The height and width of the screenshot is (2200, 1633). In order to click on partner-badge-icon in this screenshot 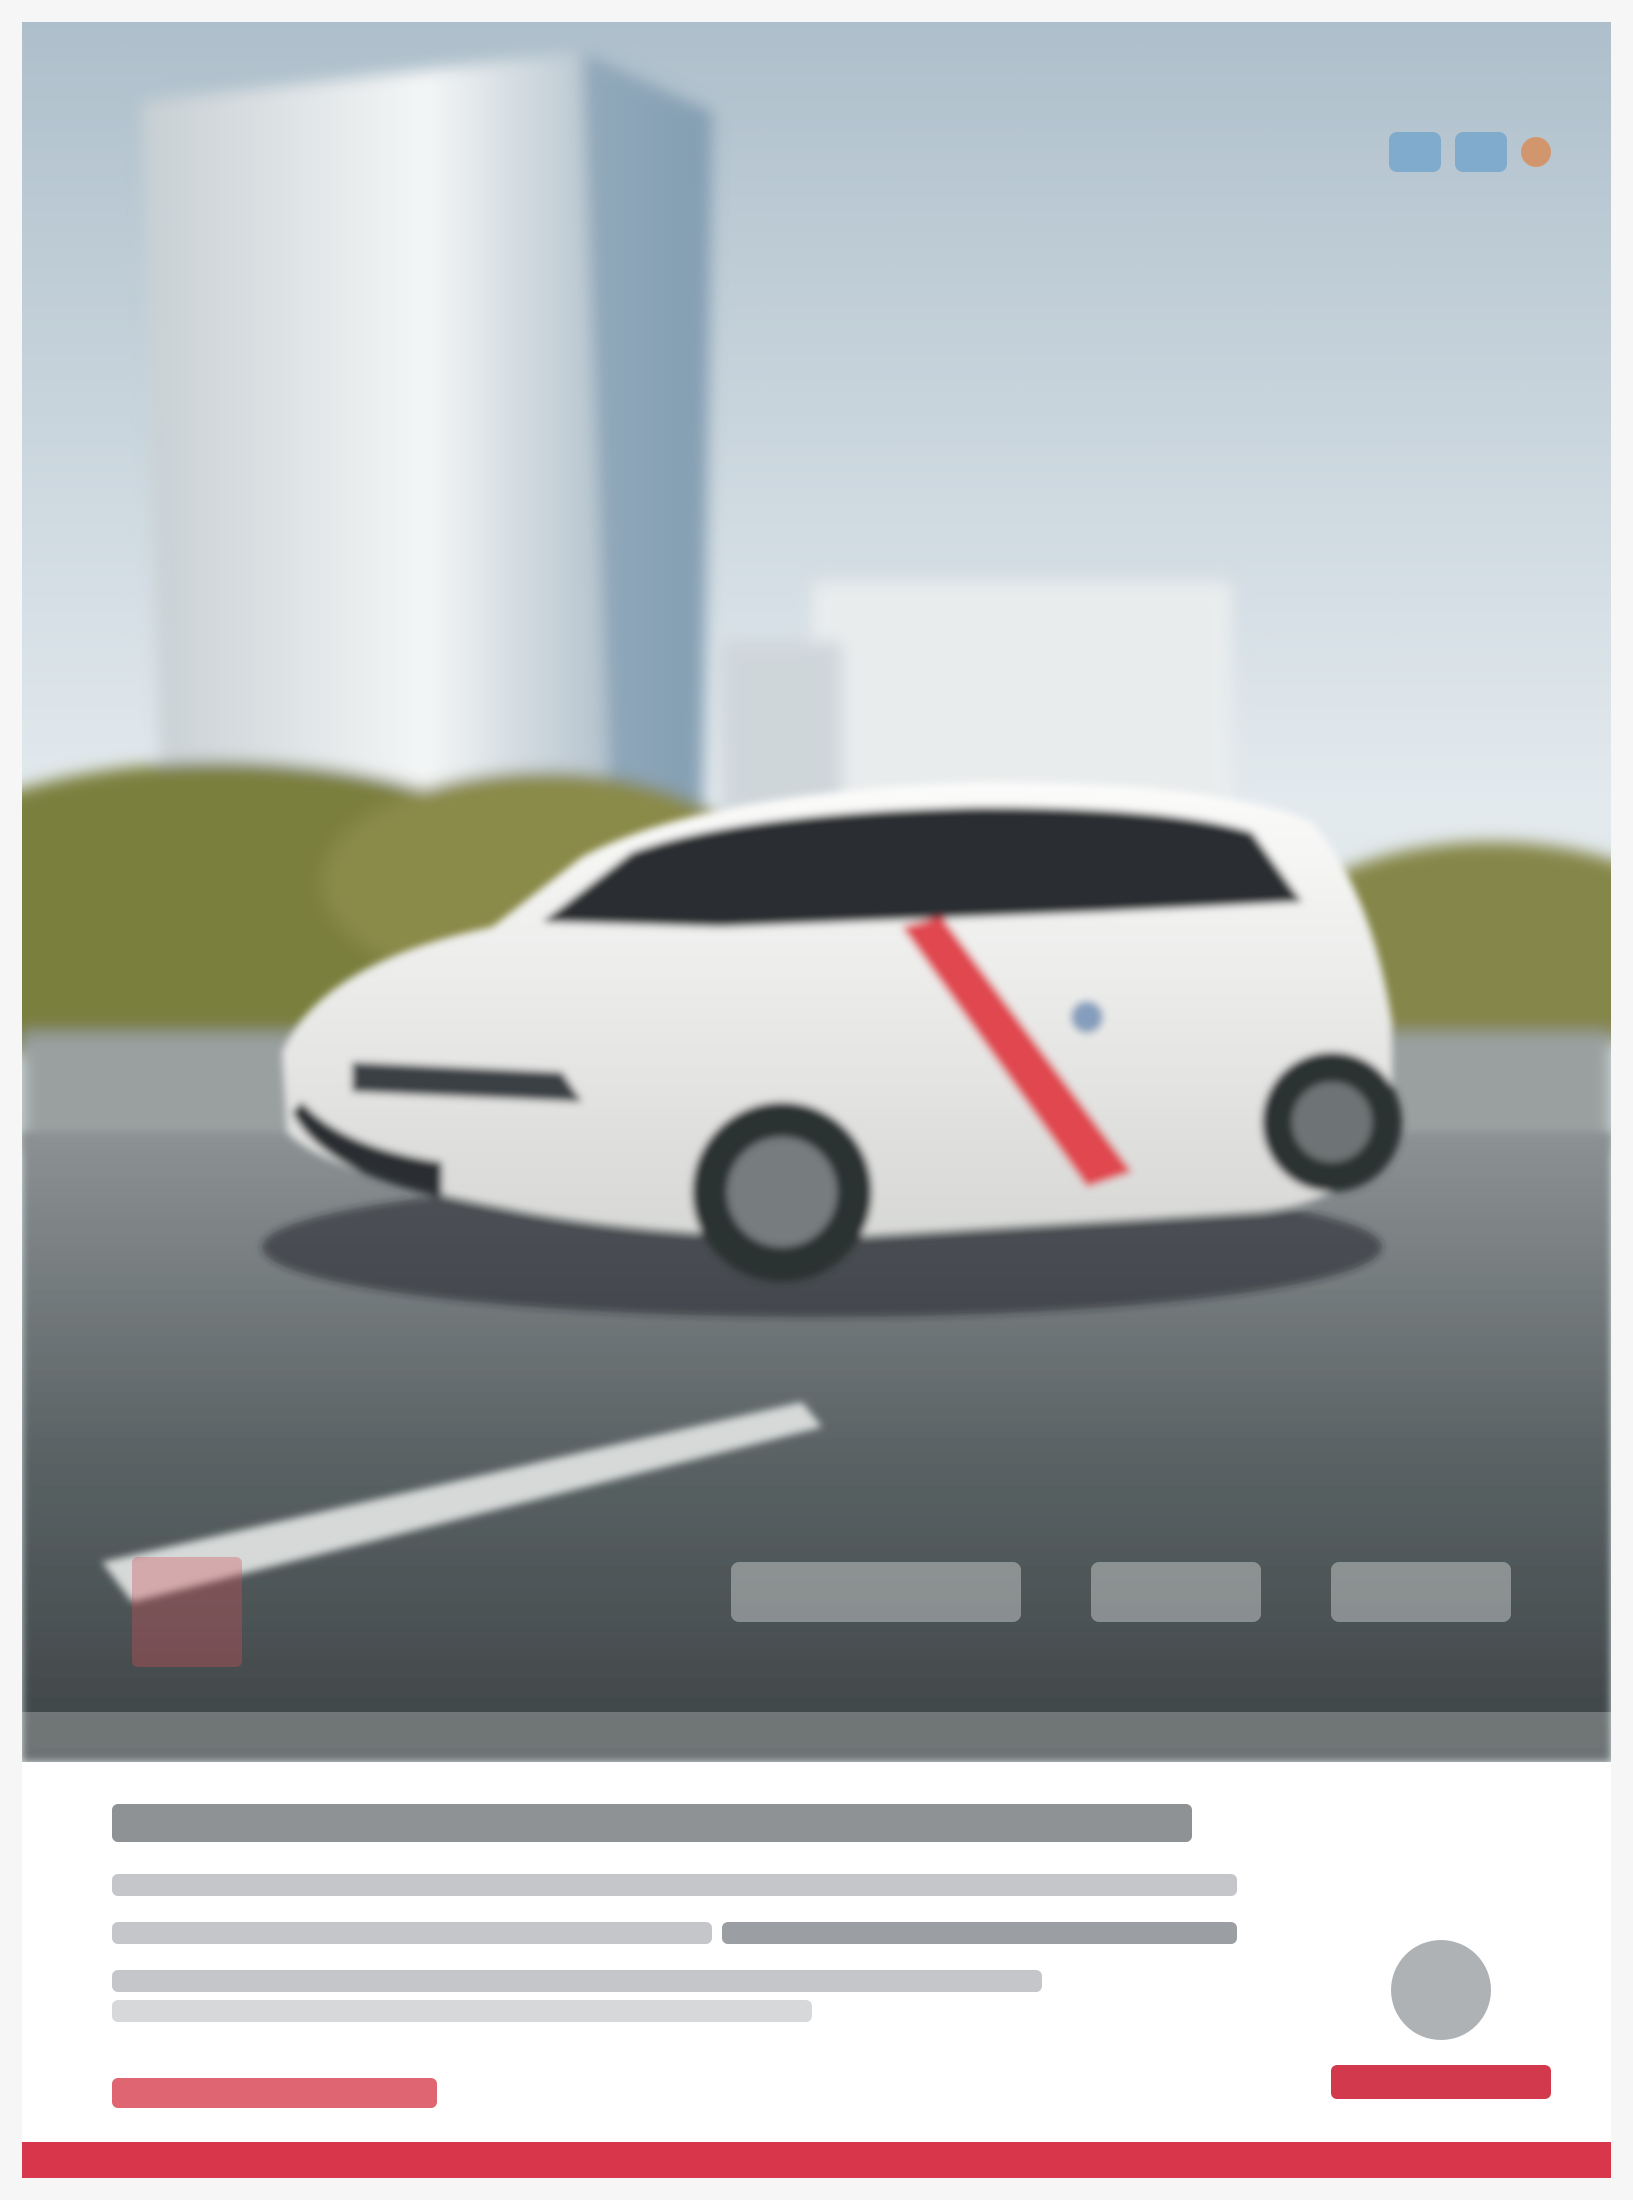, I will do `click(1536, 152)`.